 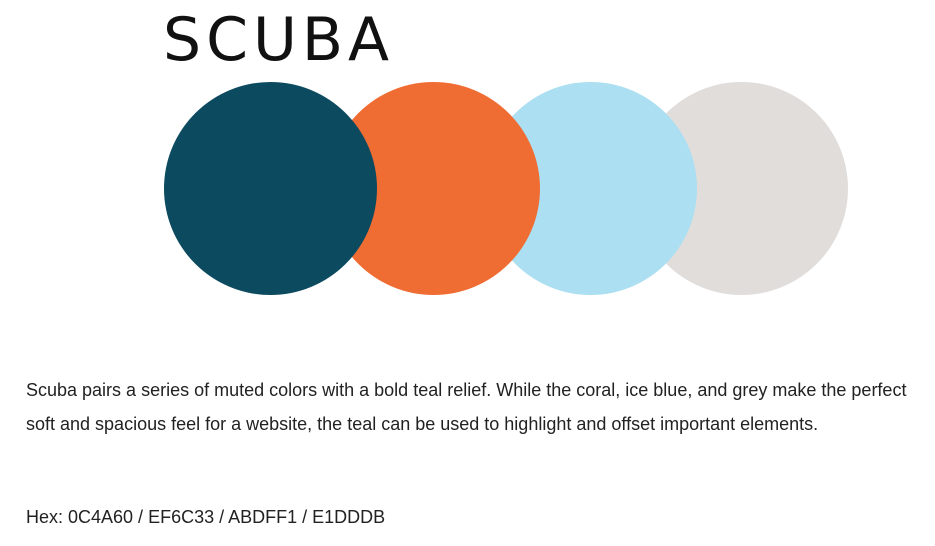 I want to click on palette-title: SCUBA, so click(x=279, y=40).